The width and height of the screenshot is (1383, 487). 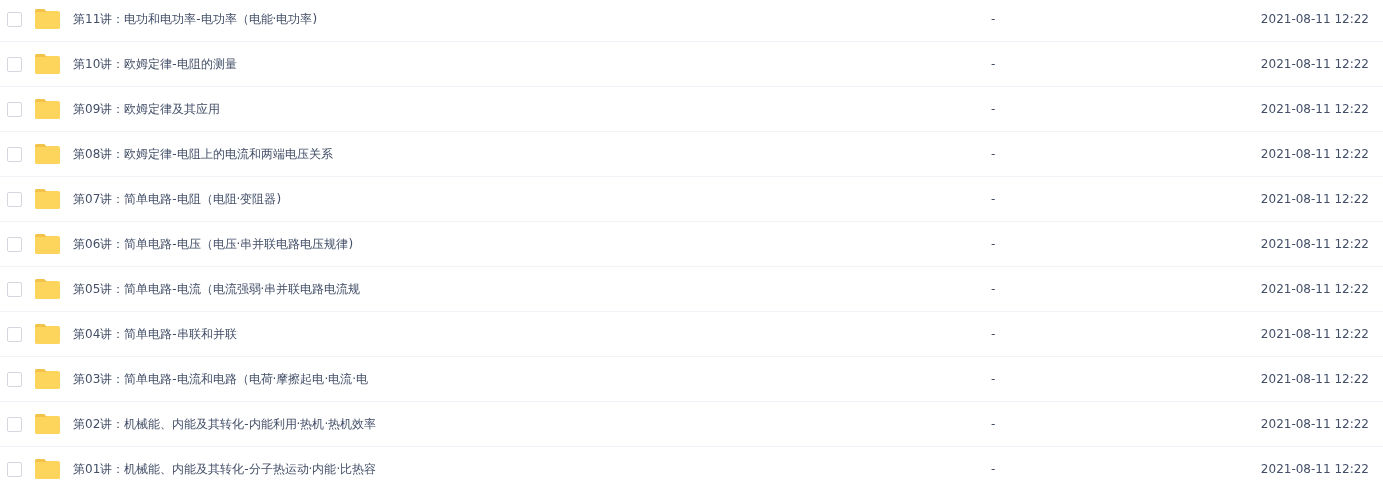 What do you see at coordinates (523, 199) in the screenshot?
I see `file-name: 第07讲：简单电路-电阻（电阻·变阻器)` at bounding box center [523, 199].